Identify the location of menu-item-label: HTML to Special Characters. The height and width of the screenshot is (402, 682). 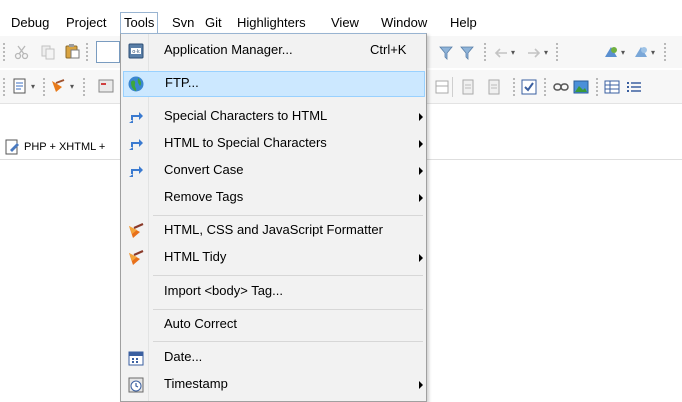
(245, 142).